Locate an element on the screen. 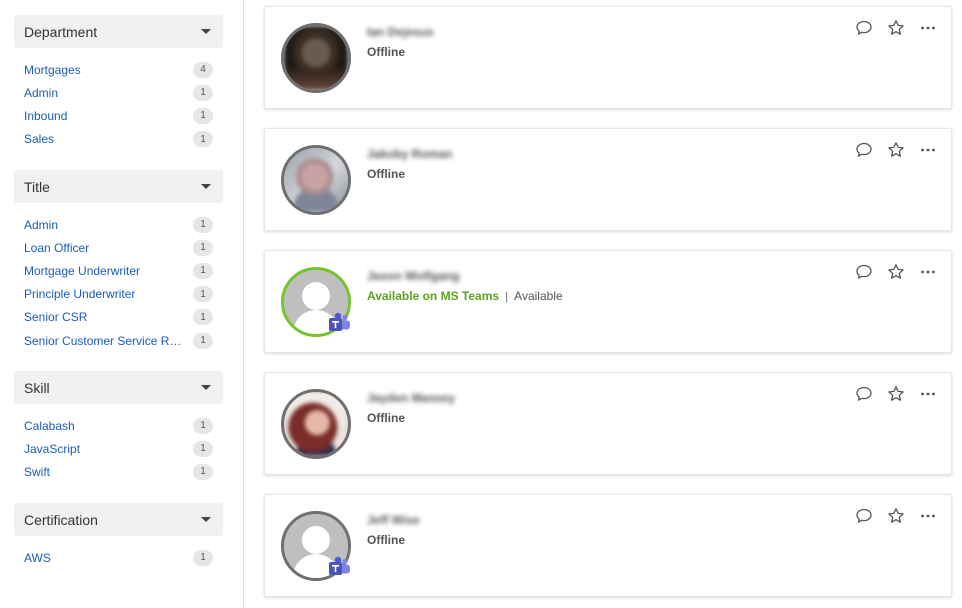 The height and width of the screenshot is (608, 962). person-name: Jeff Wise is located at coordinates (393, 520).